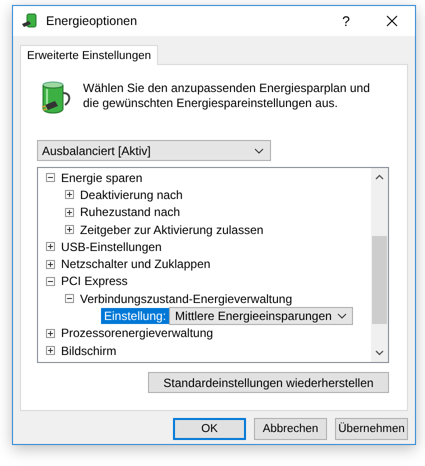 This screenshot has width=425, height=466. What do you see at coordinates (346, 21) in the screenshot?
I see `help-button: ?` at bounding box center [346, 21].